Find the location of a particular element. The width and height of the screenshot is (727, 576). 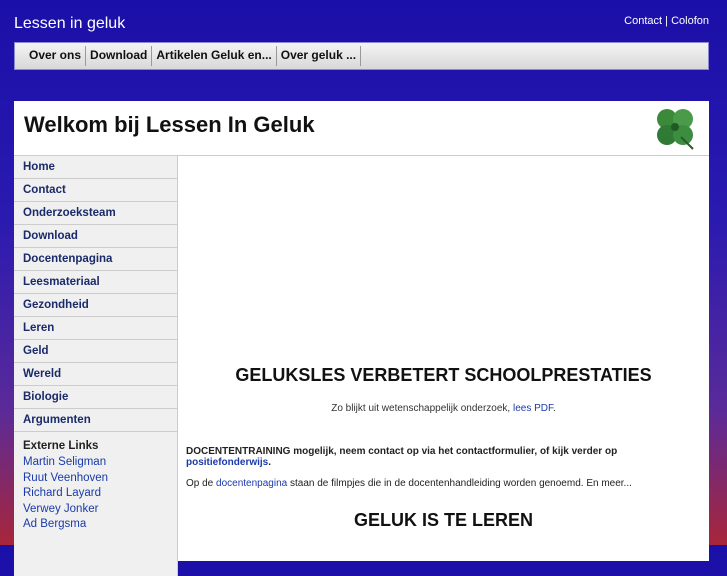

nav-download: Download is located at coordinates (119, 56).